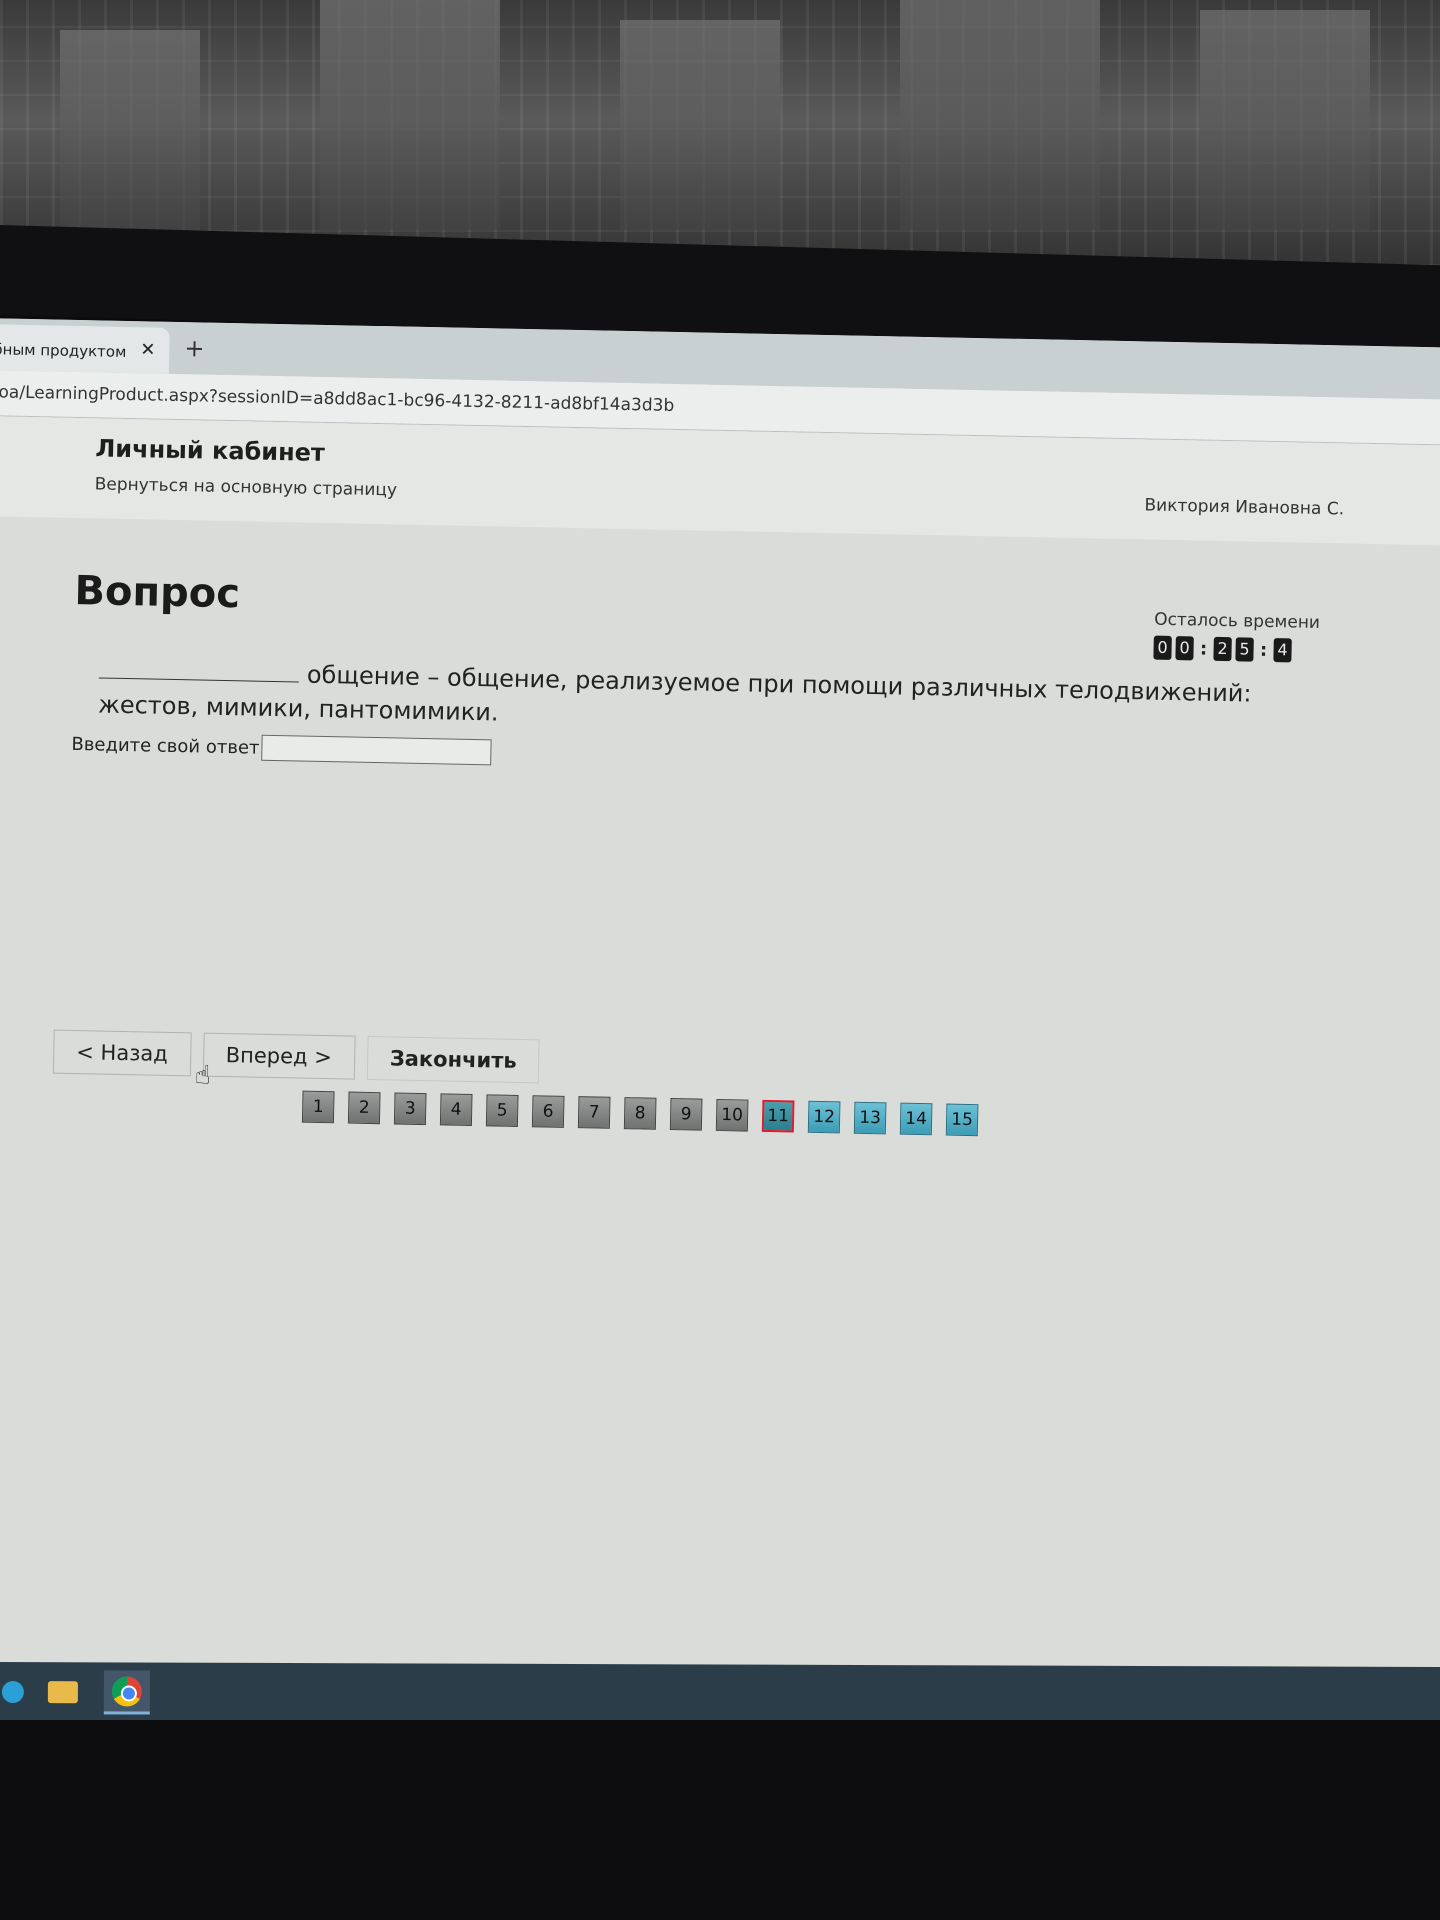 The image size is (1440, 1920). I want to click on page-button-5: 5, so click(502, 1110).